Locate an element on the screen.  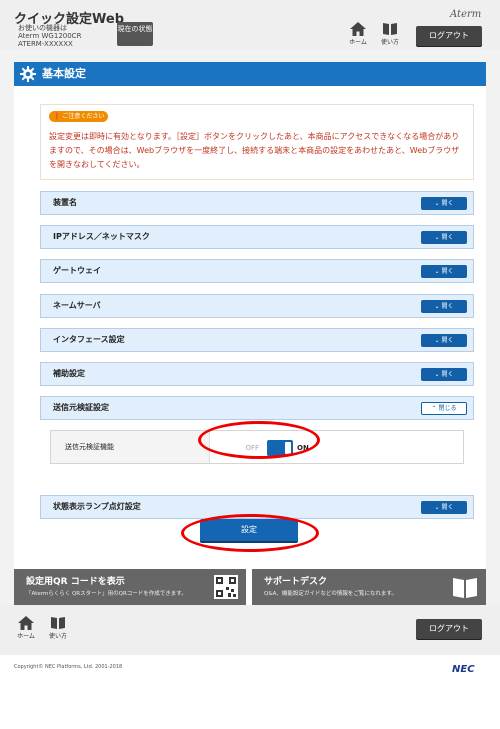
source-verification-label: 送信元検証機能 is located at coordinates (130, 447).